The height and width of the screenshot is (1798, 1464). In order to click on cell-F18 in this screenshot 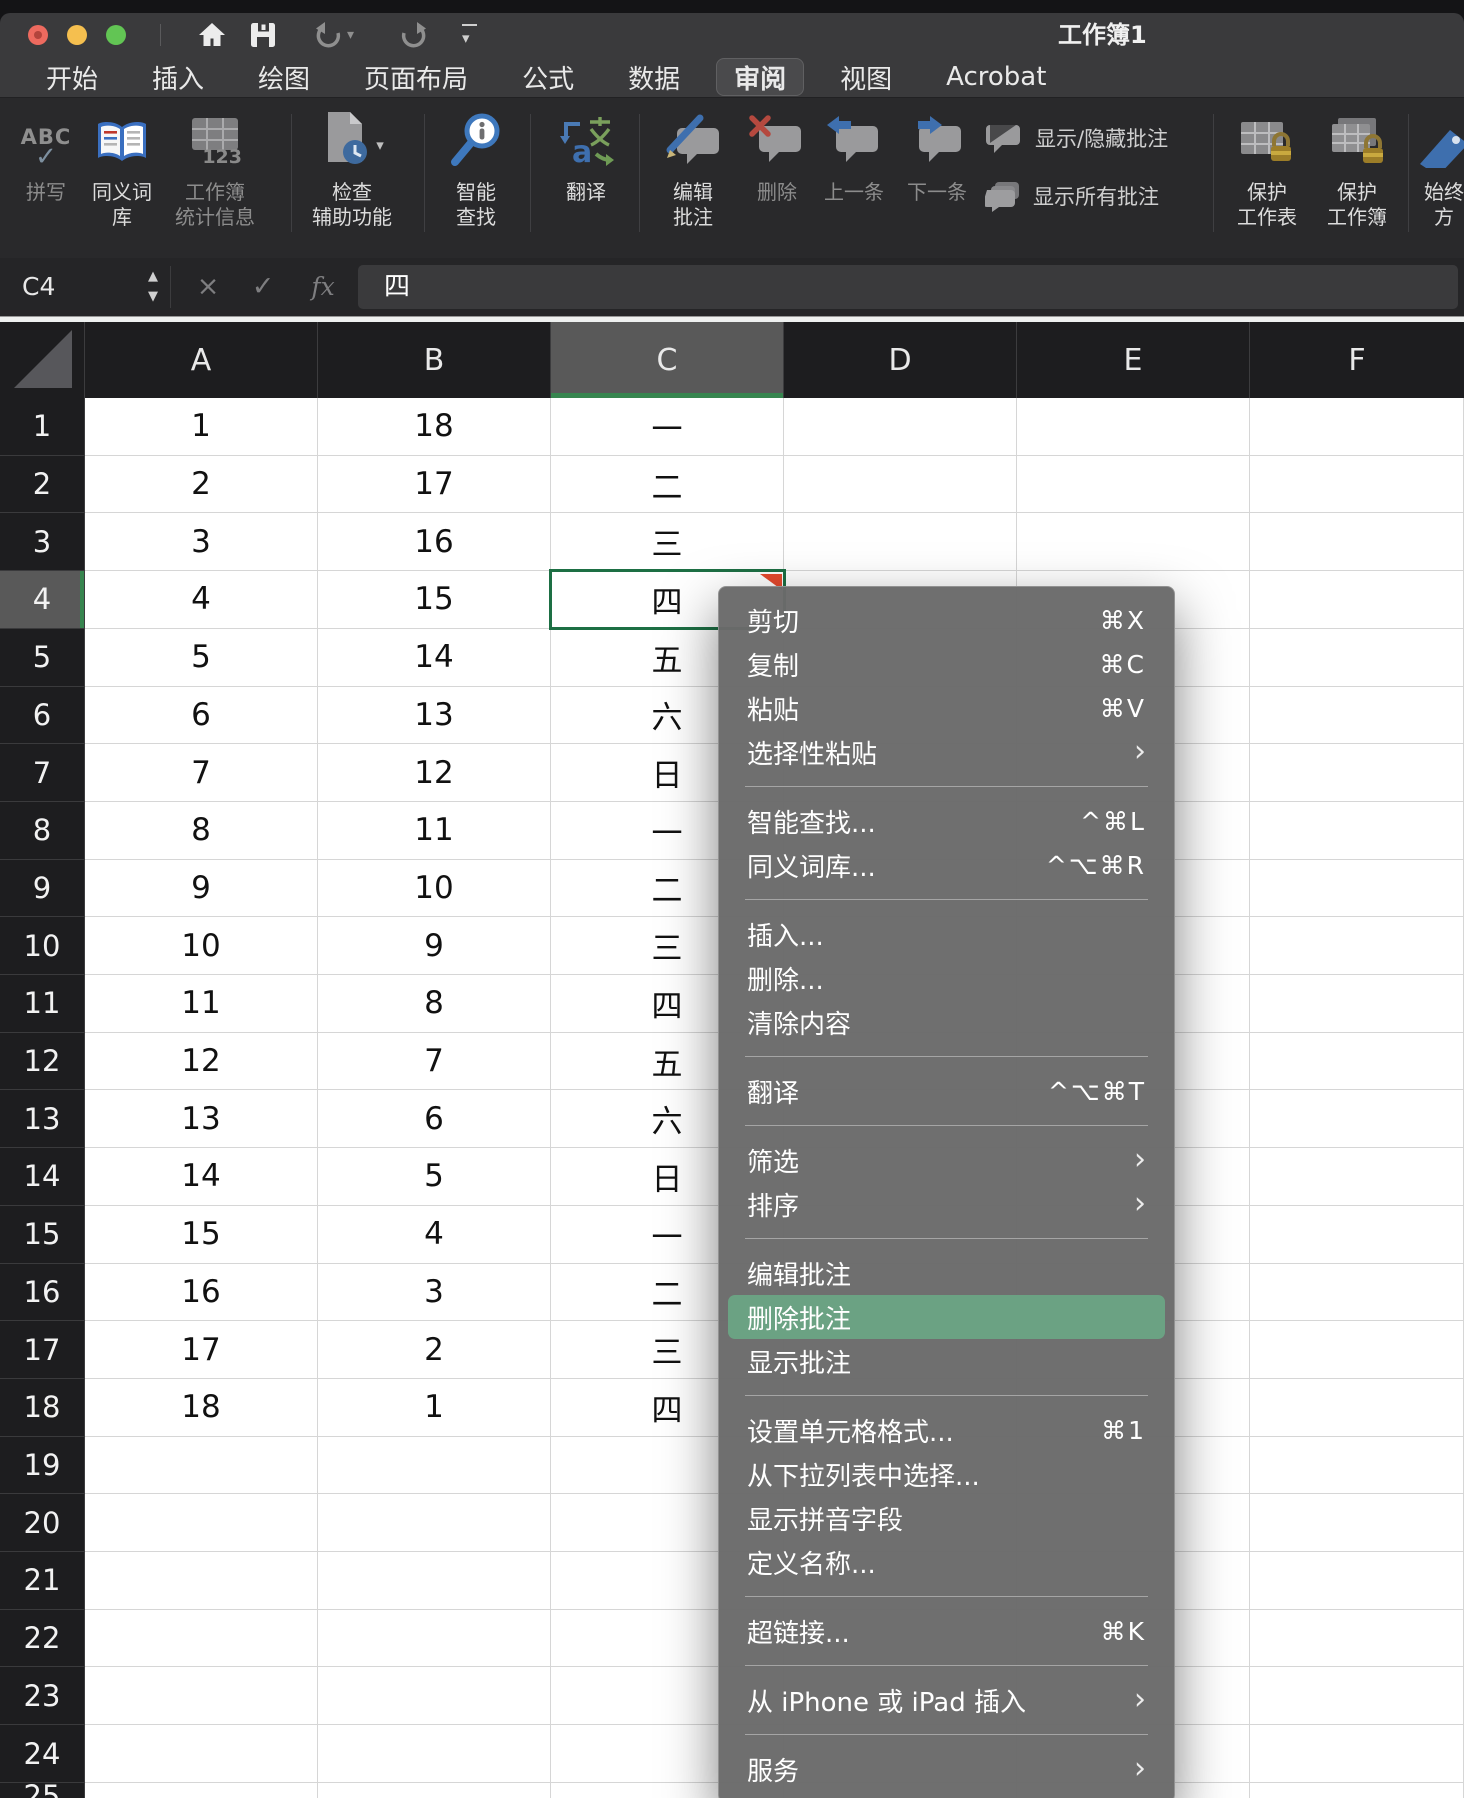, I will do `click(1357, 1407)`.